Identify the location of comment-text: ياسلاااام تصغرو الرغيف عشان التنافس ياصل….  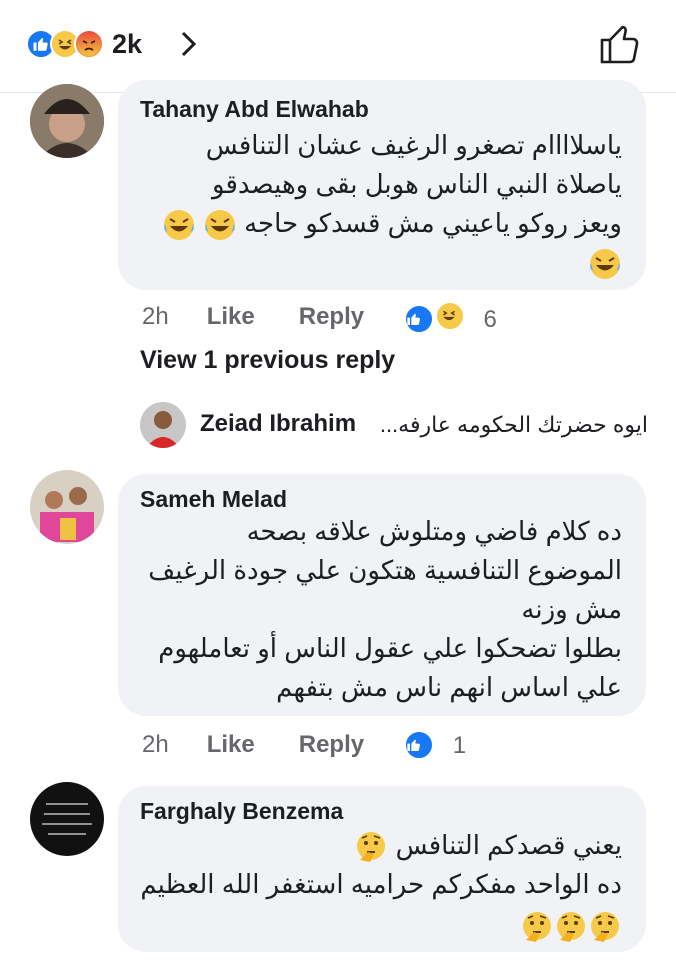
(382, 204).